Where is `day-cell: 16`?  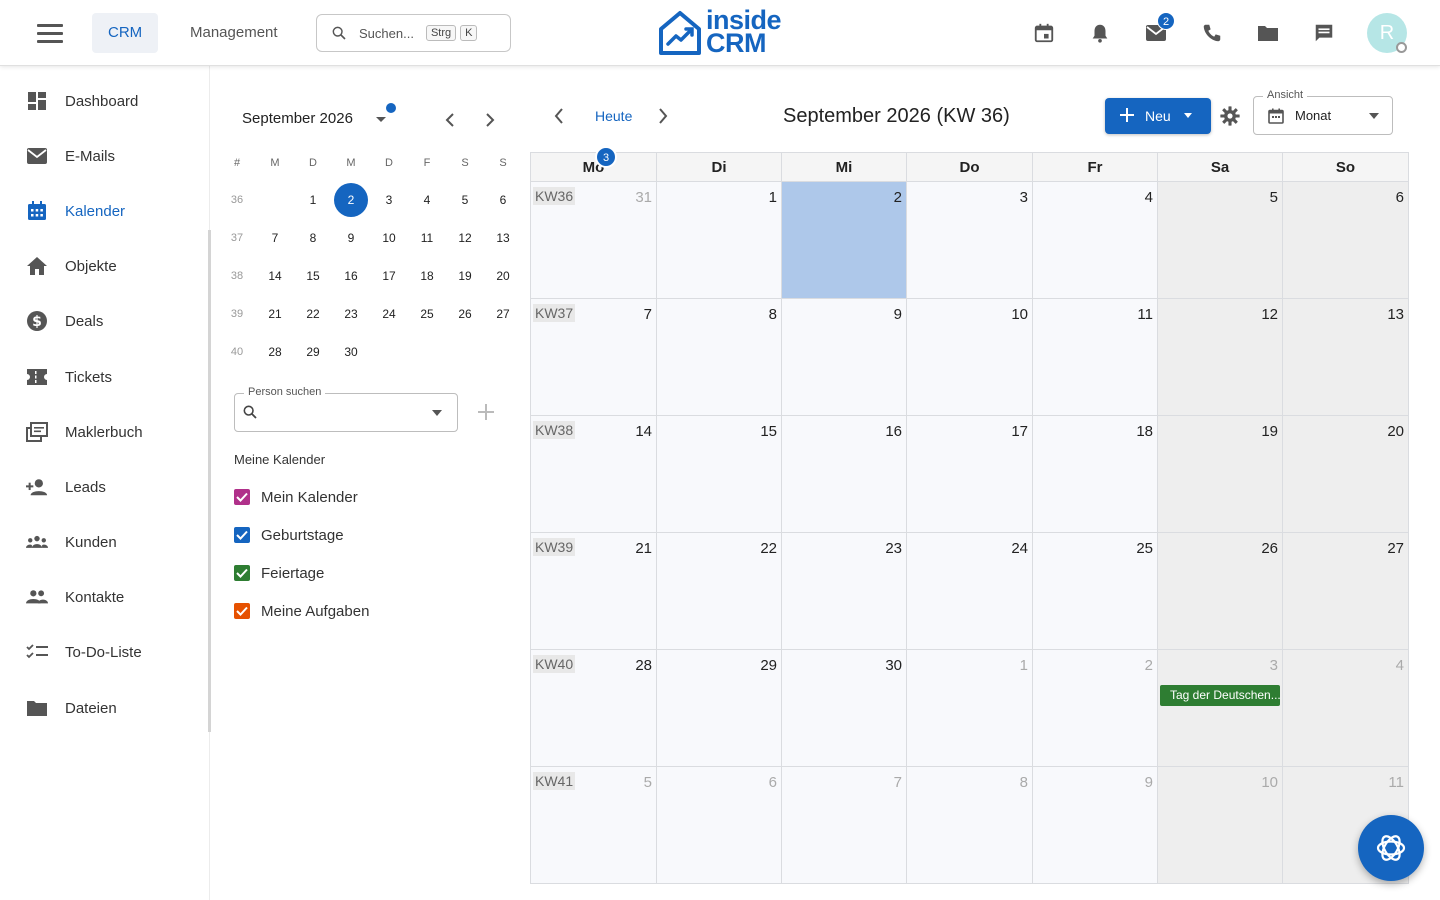 day-cell: 16 is located at coordinates (844, 474).